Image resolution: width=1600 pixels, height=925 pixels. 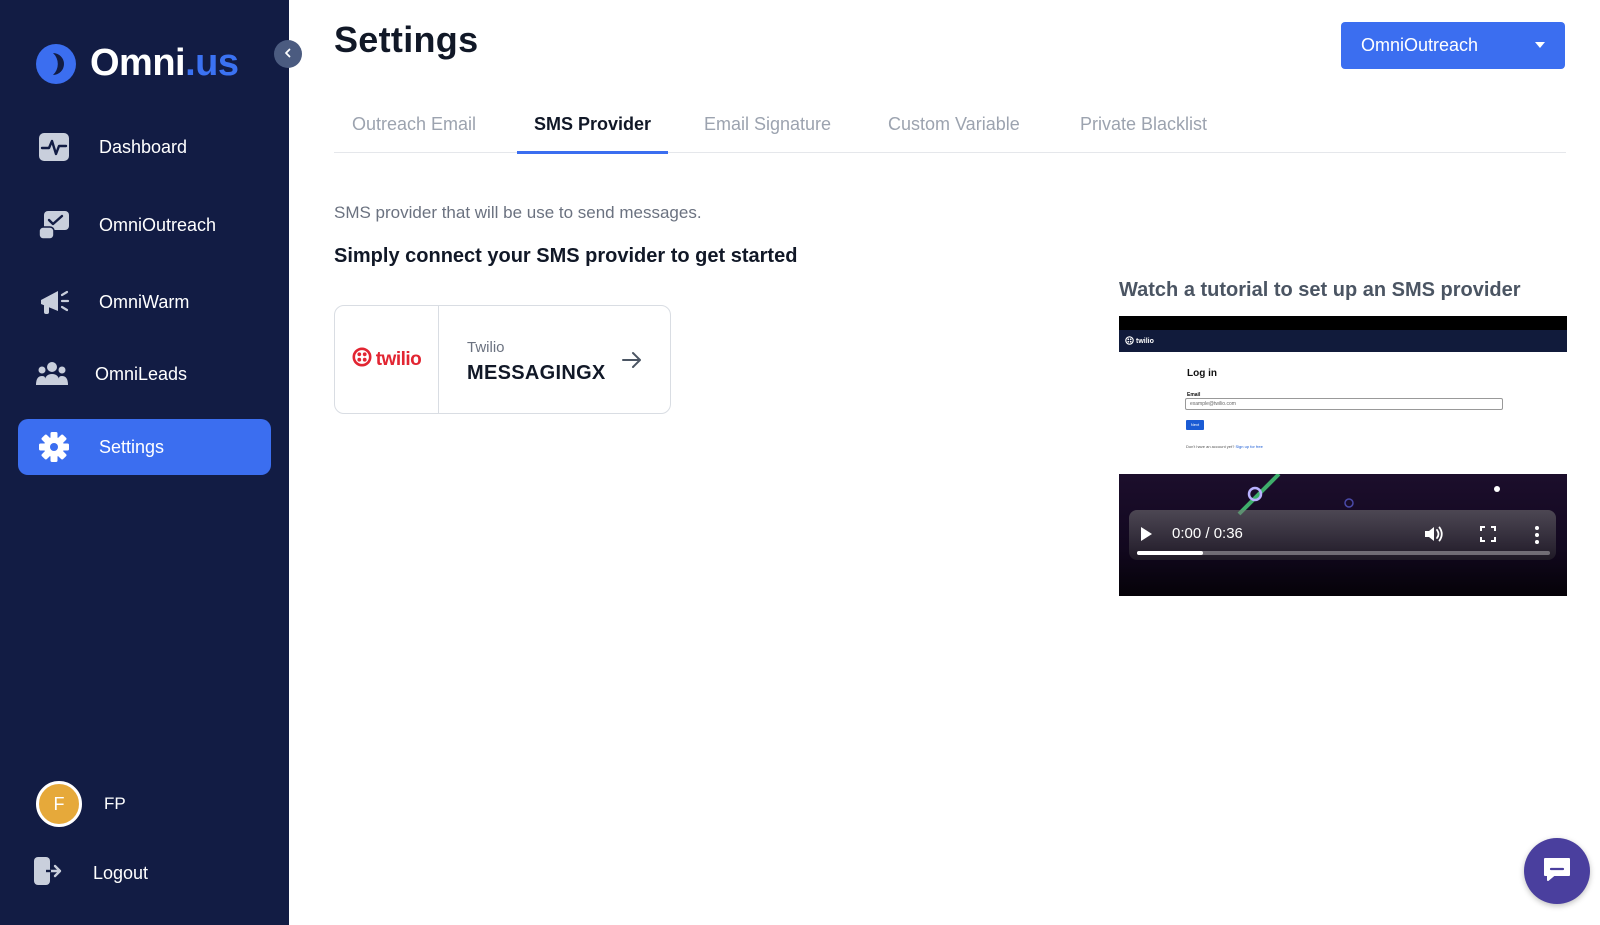 I want to click on logout-label: Logout, so click(x=121, y=873).